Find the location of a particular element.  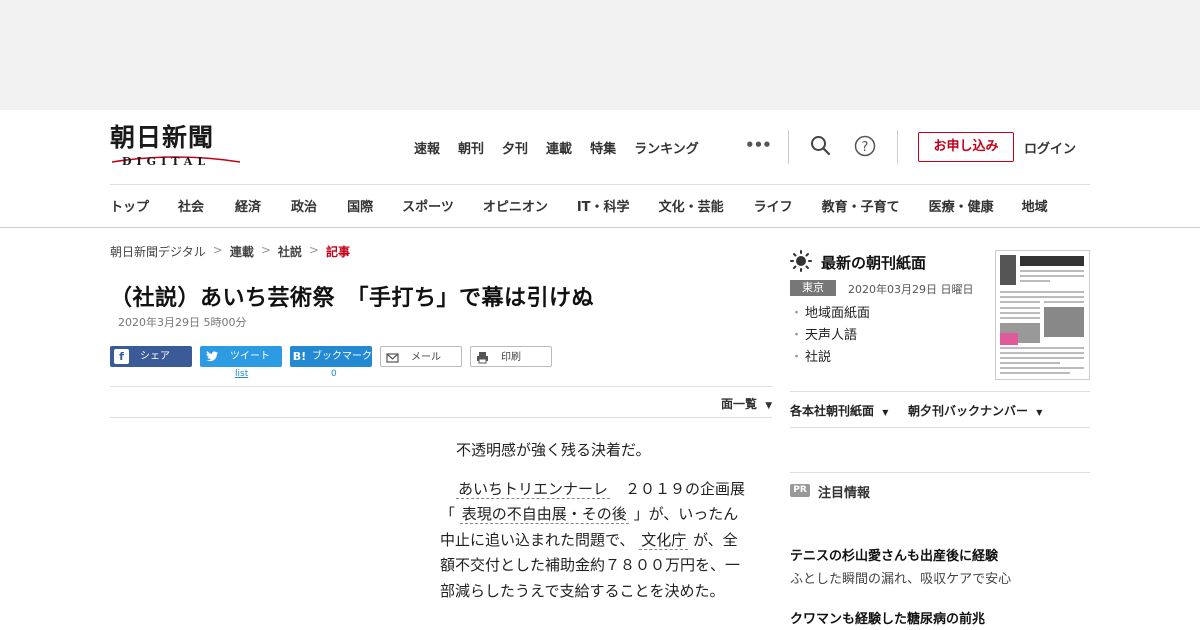

regional-papers-dropdown: 各本社朝刊紙面 ▼ is located at coordinates (839, 410).